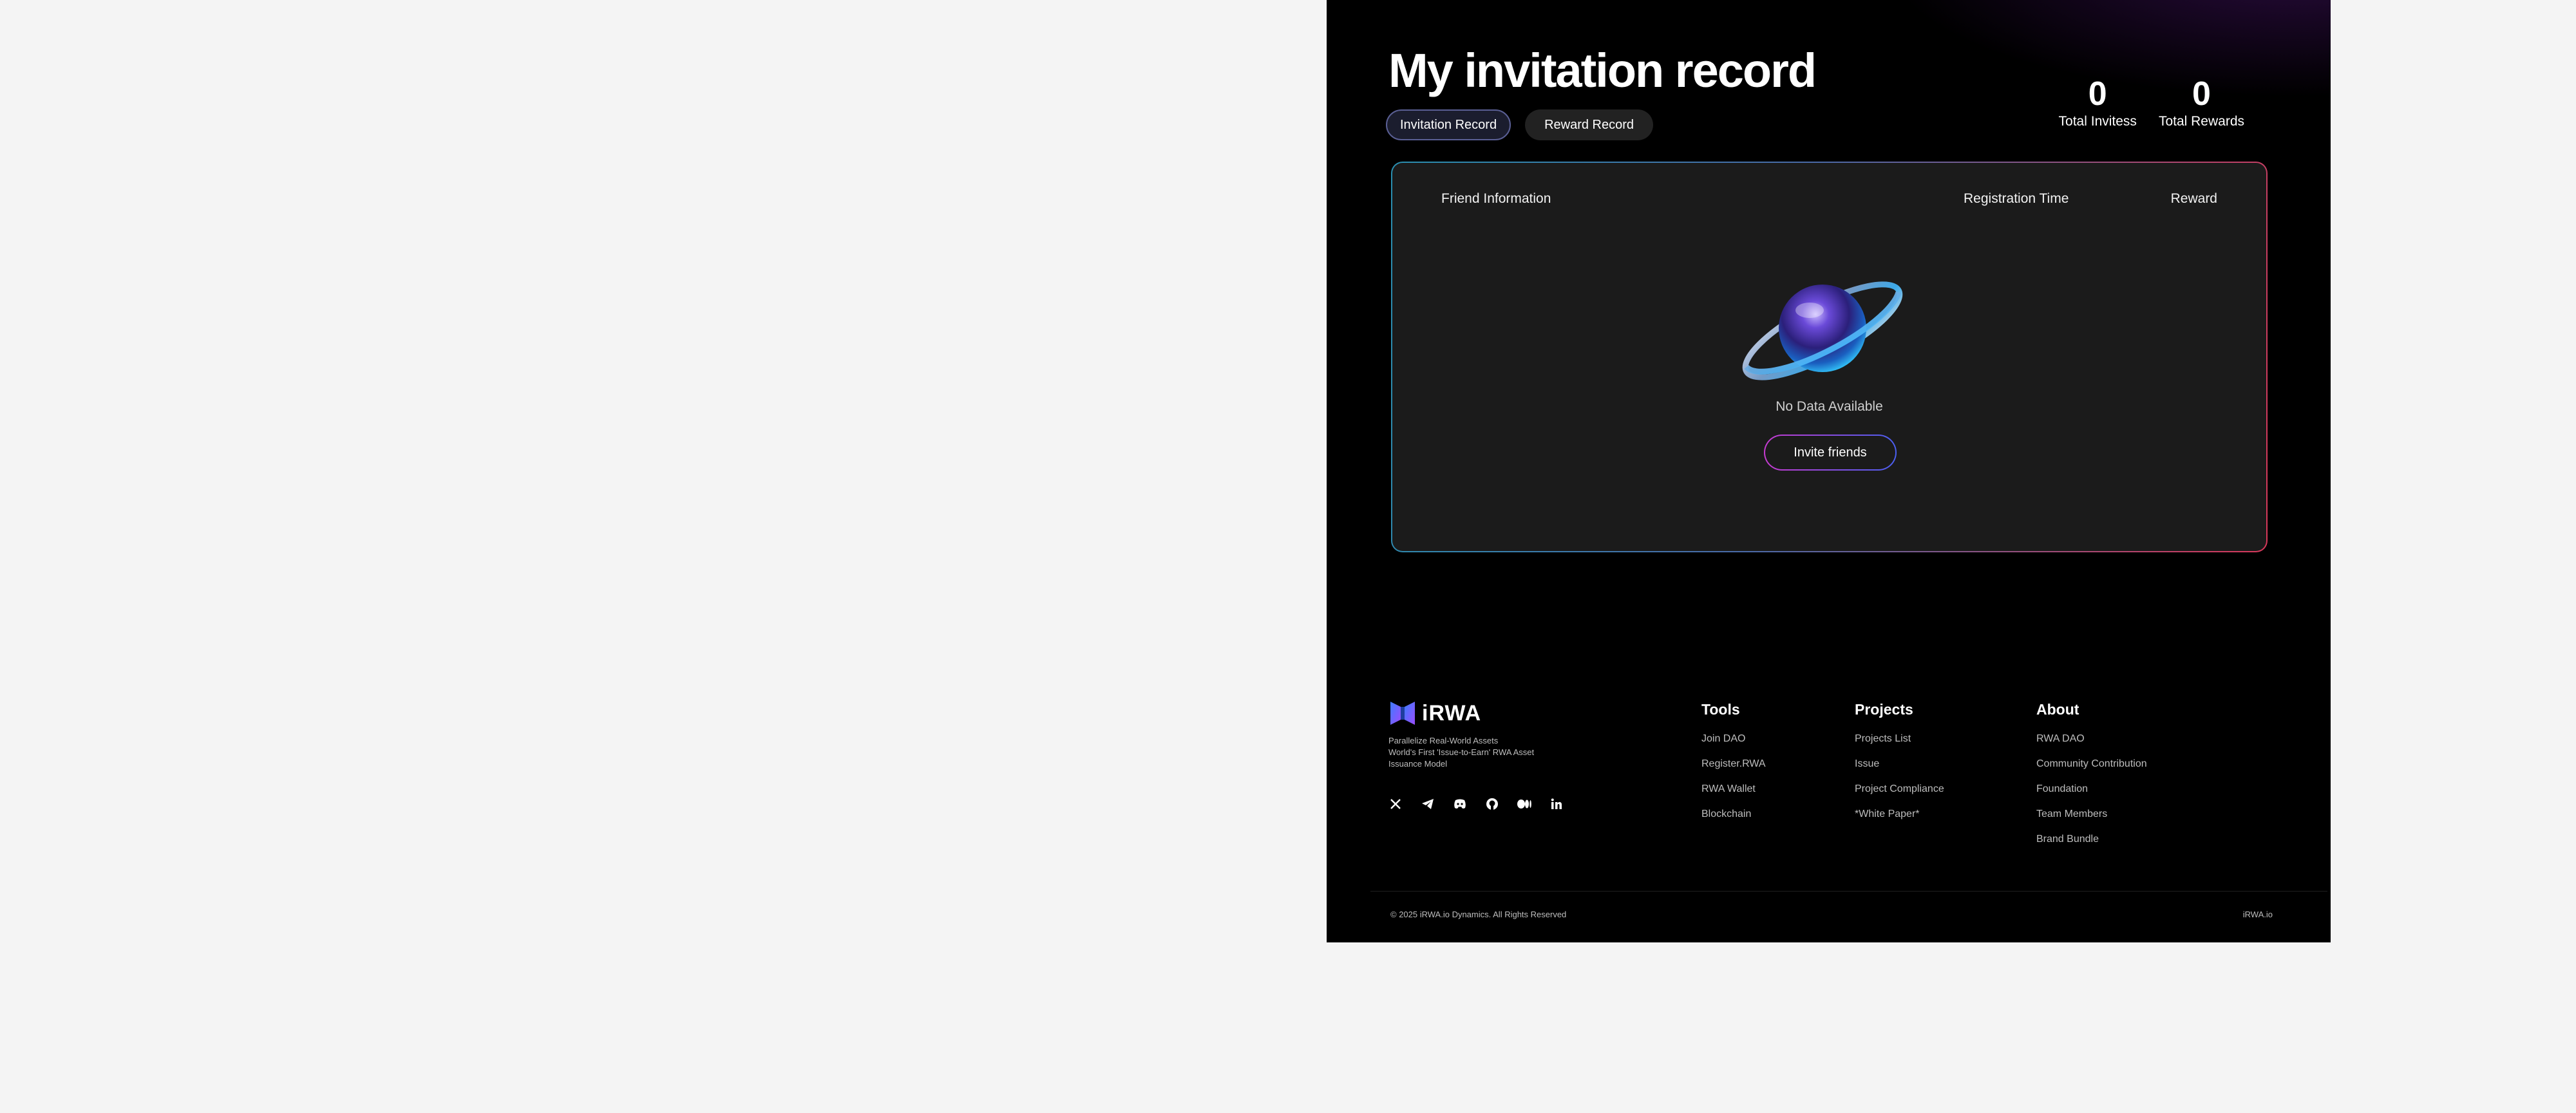  What do you see at coordinates (1452, 712) in the screenshot?
I see `brand-name: iRWA` at bounding box center [1452, 712].